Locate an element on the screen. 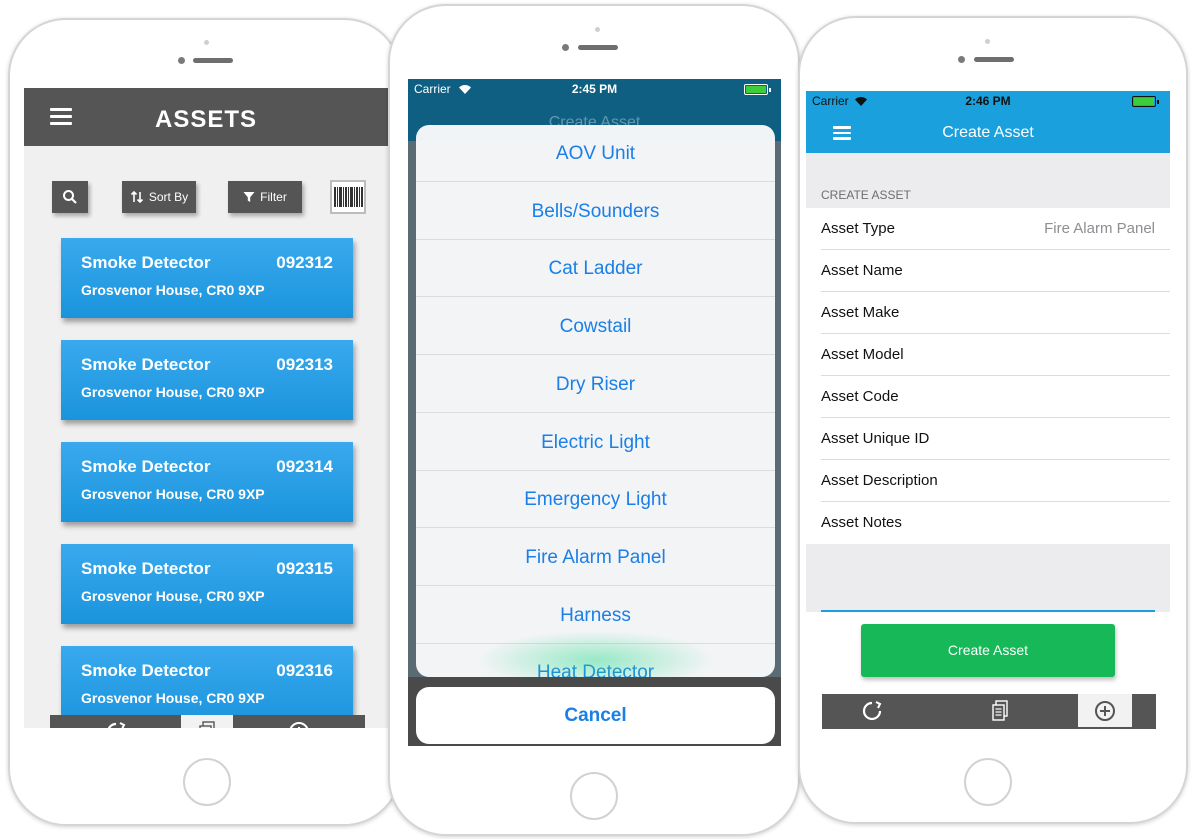 The width and height of the screenshot is (1200, 839). form-row: Asset Model is located at coordinates (988, 355).